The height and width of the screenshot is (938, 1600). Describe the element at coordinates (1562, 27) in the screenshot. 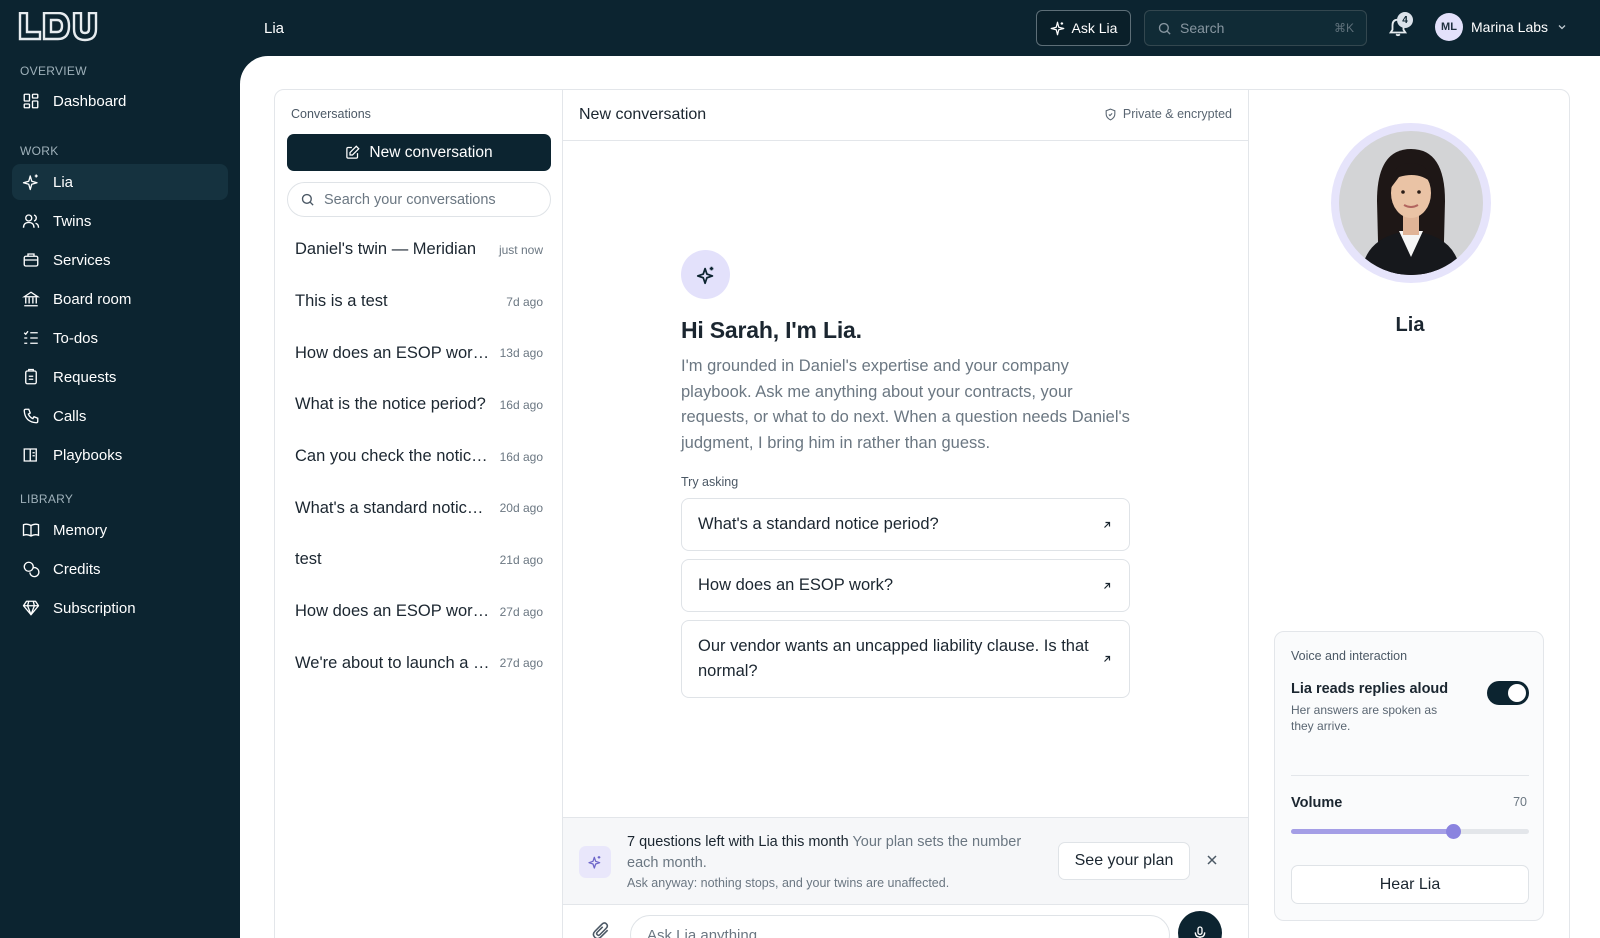

I see `chevron-down-icon` at that location.